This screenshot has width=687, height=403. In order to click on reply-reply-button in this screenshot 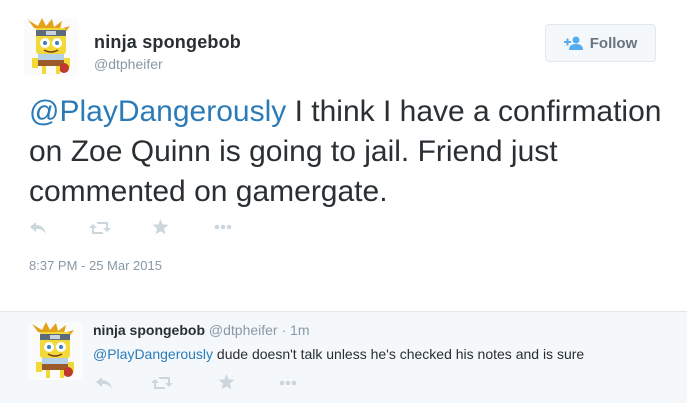, I will do `click(104, 383)`.